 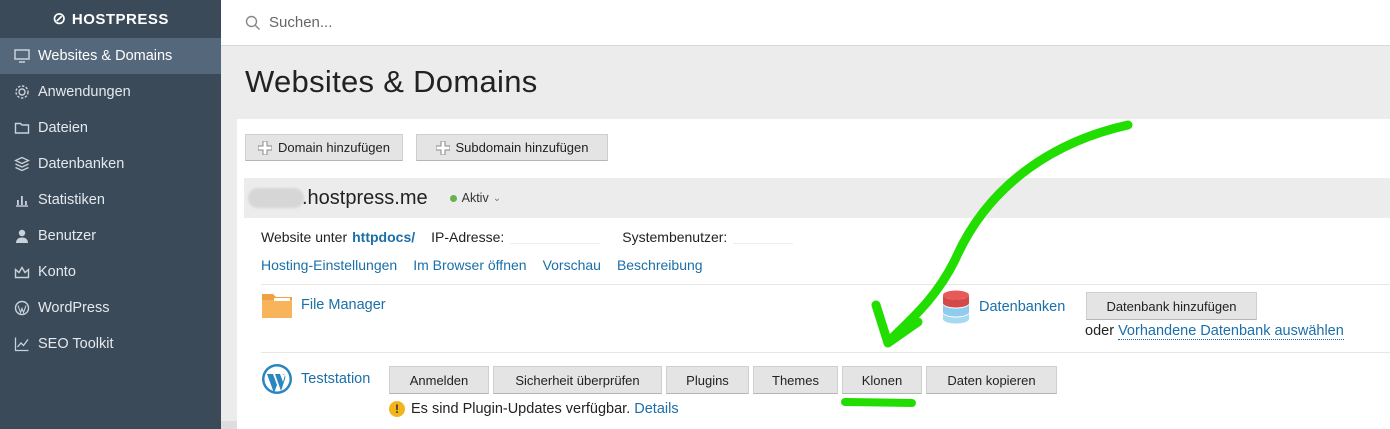 What do you see at coordinates (22, 236) in the screenshot?
I see `user-icon` at bounding box center [22, 236].